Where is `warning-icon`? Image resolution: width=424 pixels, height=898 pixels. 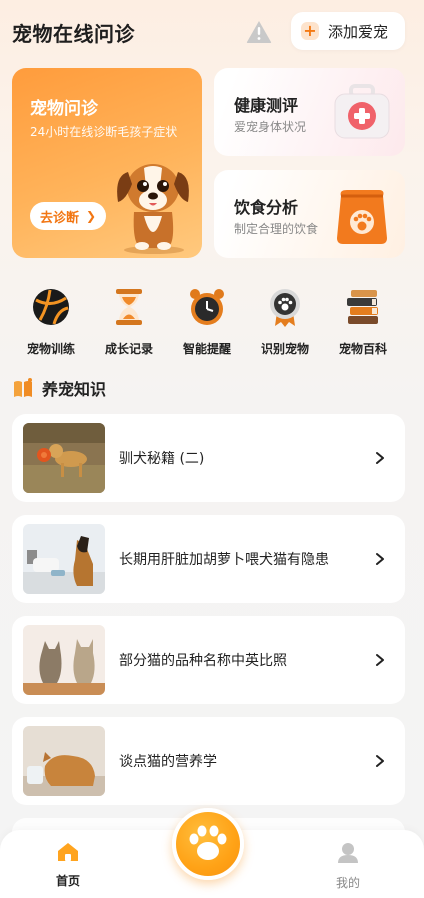
warning-icon is located at coordinates (259, 32).